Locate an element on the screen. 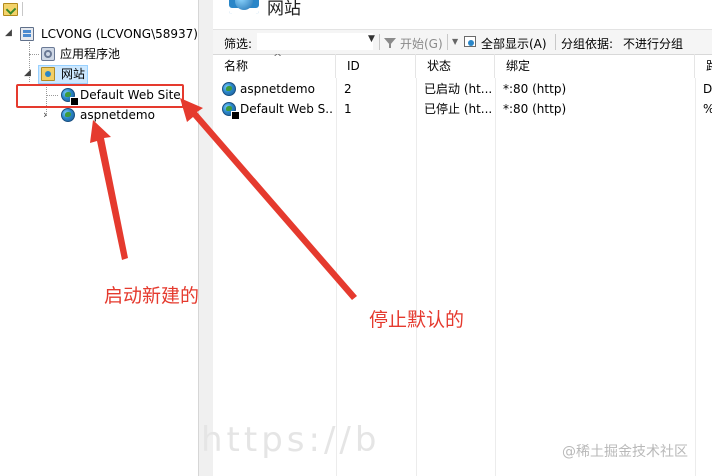 The image size is (712, 476). arrow-to-aspnetdemo is located at coordinates (109, 190).